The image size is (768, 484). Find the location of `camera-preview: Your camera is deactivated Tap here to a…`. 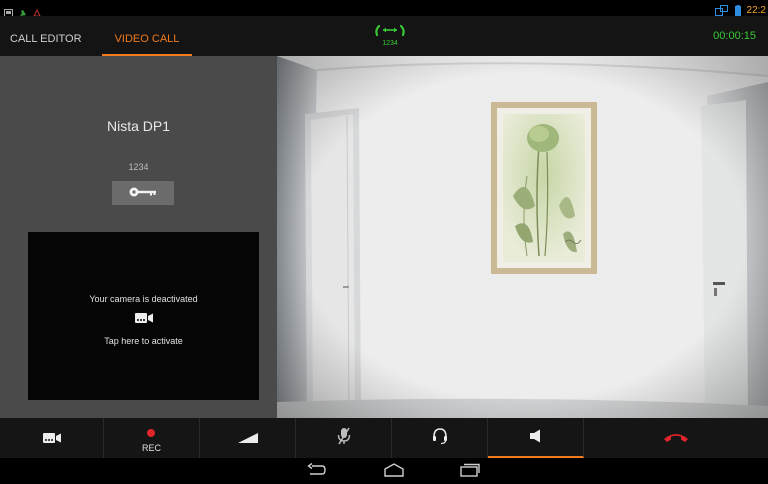

camera-preview: Your camera is deactivated Tap here to a… is located at coordinates (143, 316).